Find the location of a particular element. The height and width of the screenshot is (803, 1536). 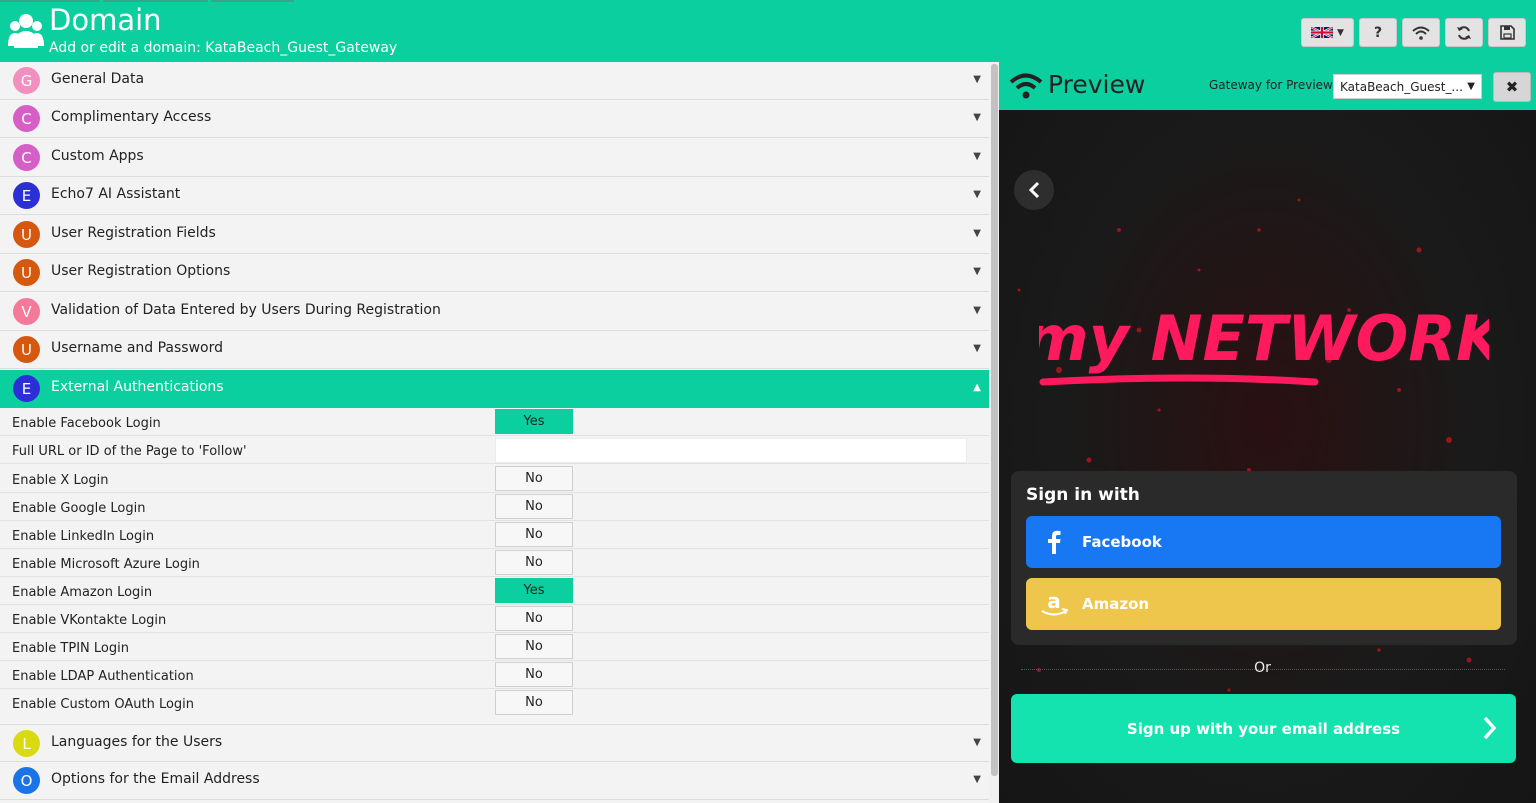

section-user-registration-fields: U User Registration Fields ▼ is located at coordinates (494, 235).